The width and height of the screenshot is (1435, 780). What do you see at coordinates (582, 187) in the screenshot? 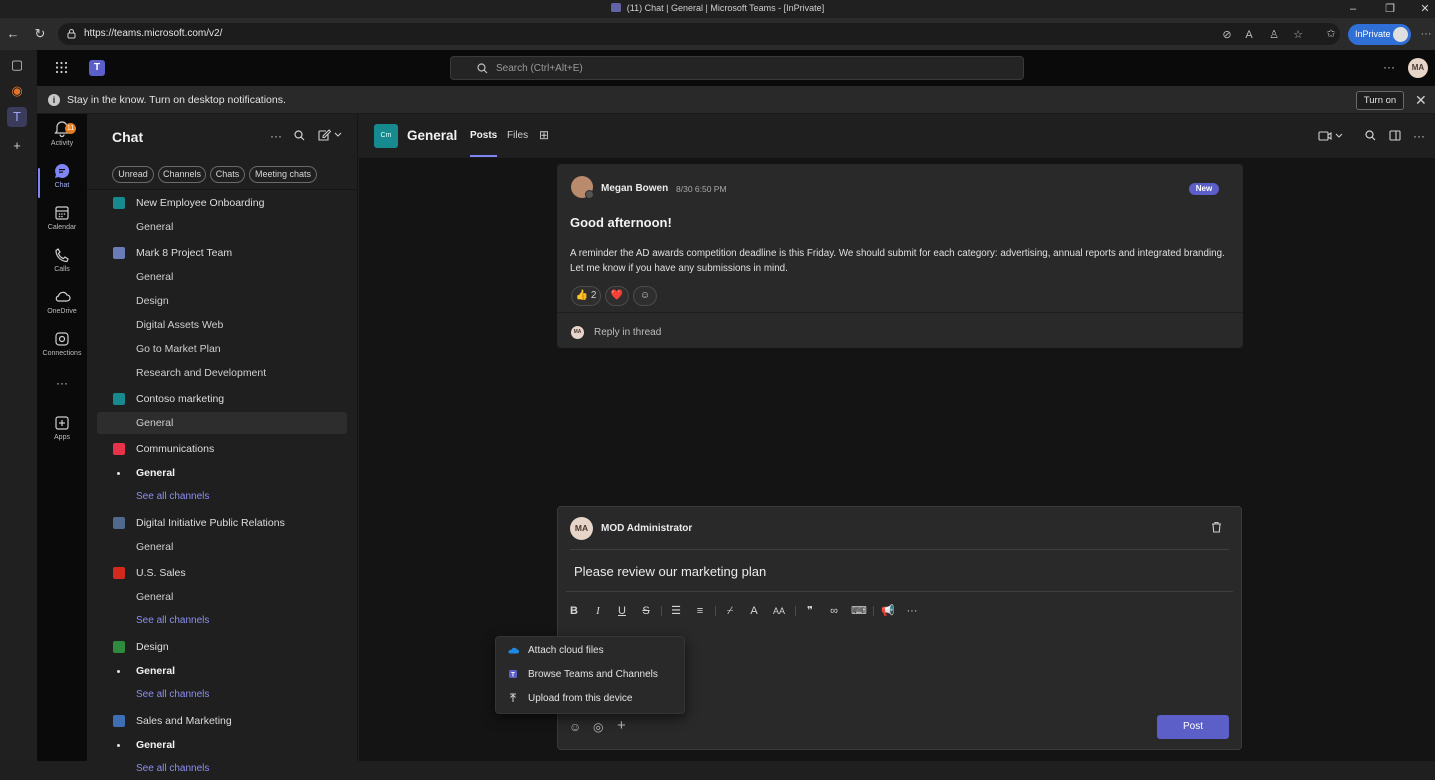
I see `author-avatar` at bounding box center [582, 187].